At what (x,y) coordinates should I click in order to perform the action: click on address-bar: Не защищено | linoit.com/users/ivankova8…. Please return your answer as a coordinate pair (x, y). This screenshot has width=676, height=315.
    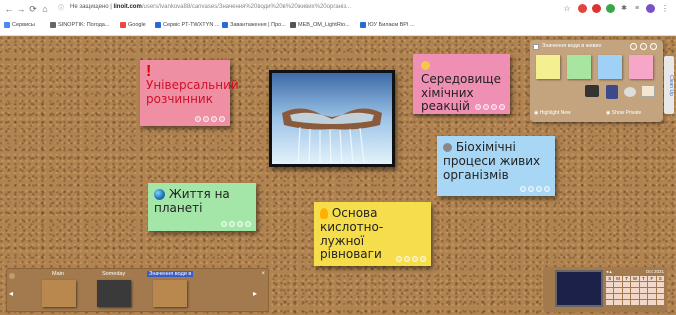
    Looking at the image, I should click on (210, 7).